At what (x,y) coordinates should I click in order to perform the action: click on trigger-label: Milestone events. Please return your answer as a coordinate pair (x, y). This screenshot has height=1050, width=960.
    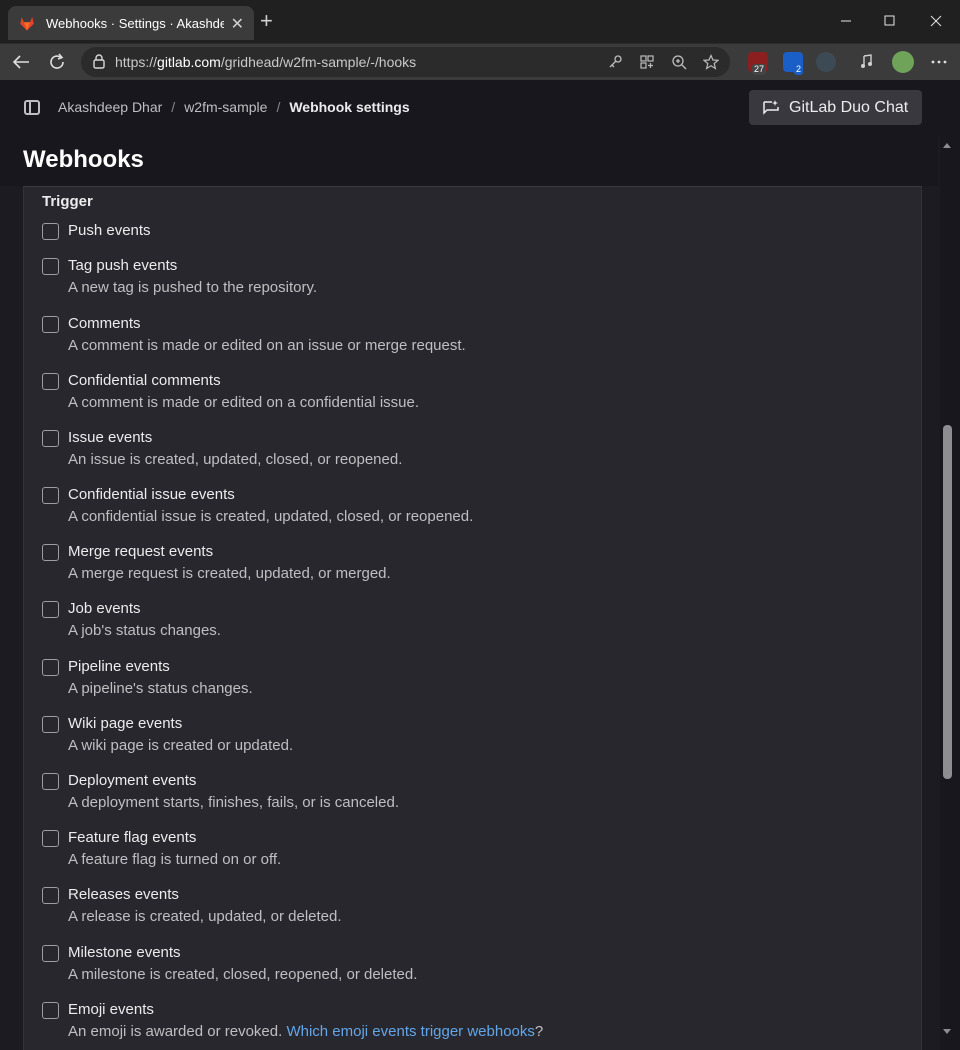
    Looking at the image, I should click on (124, 952).